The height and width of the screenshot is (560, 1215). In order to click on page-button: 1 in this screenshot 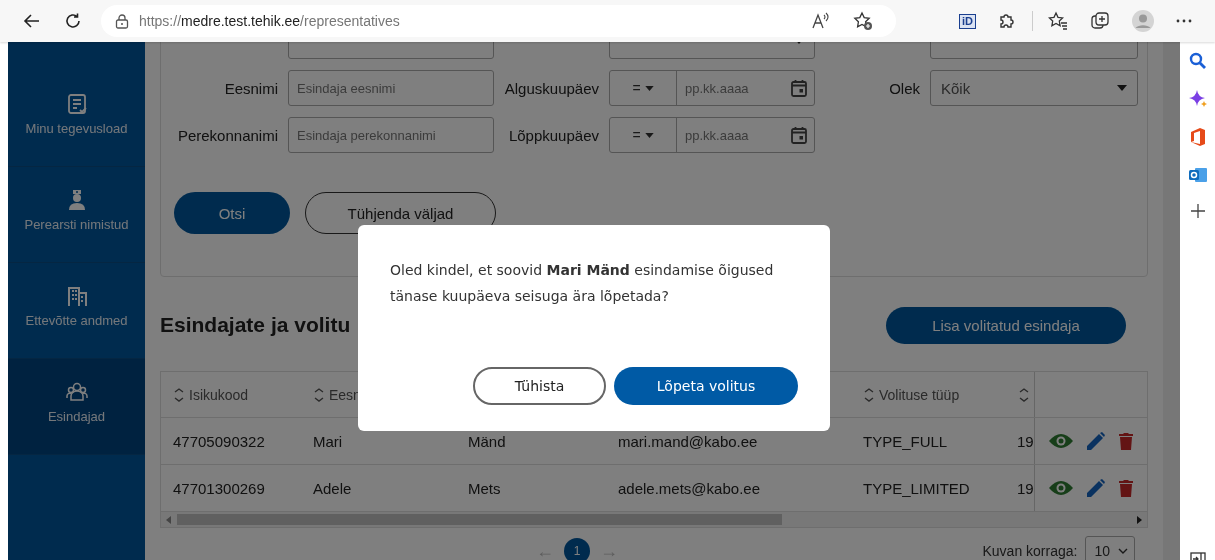, I will do `click(577, 549)`.